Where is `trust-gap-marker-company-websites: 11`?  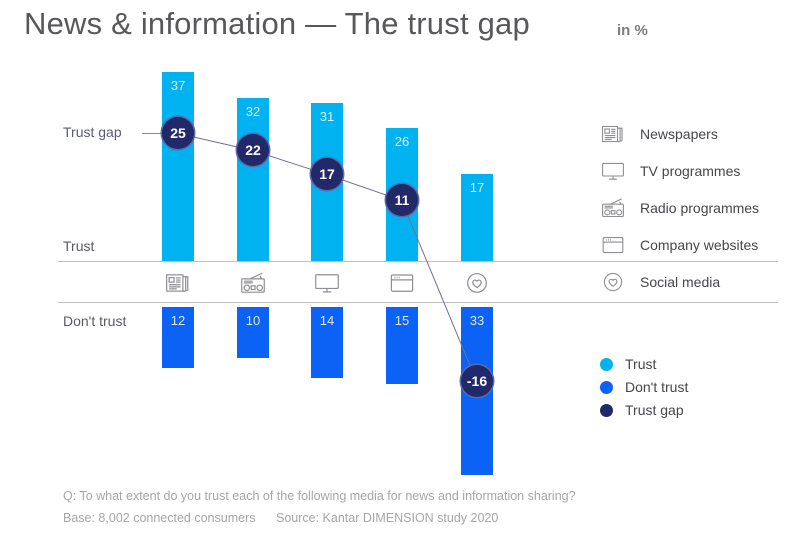 trust-gap-marker-company-websites: 11 is located at coordinates (402, 200).